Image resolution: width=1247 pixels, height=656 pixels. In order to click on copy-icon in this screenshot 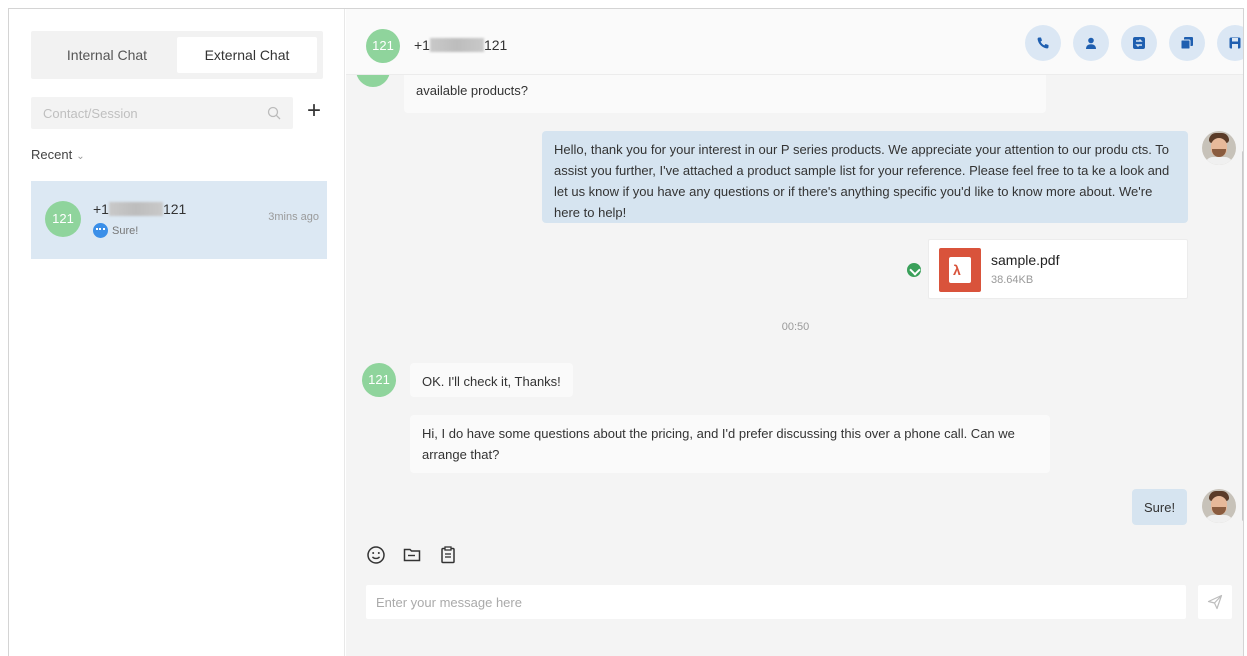, I will do `click(1186, 43)`.